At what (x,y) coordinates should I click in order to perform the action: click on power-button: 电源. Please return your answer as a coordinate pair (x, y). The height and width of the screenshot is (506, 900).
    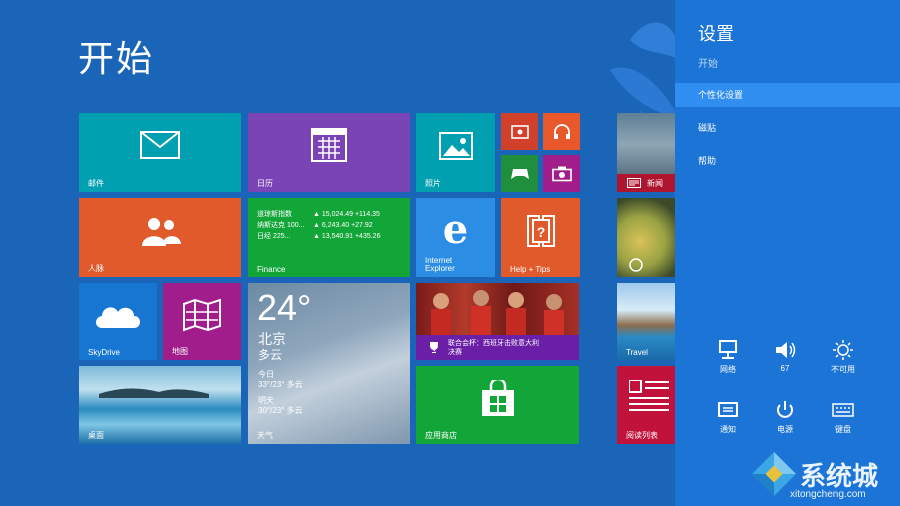
    Looking at the image, I should click on (785, 416).